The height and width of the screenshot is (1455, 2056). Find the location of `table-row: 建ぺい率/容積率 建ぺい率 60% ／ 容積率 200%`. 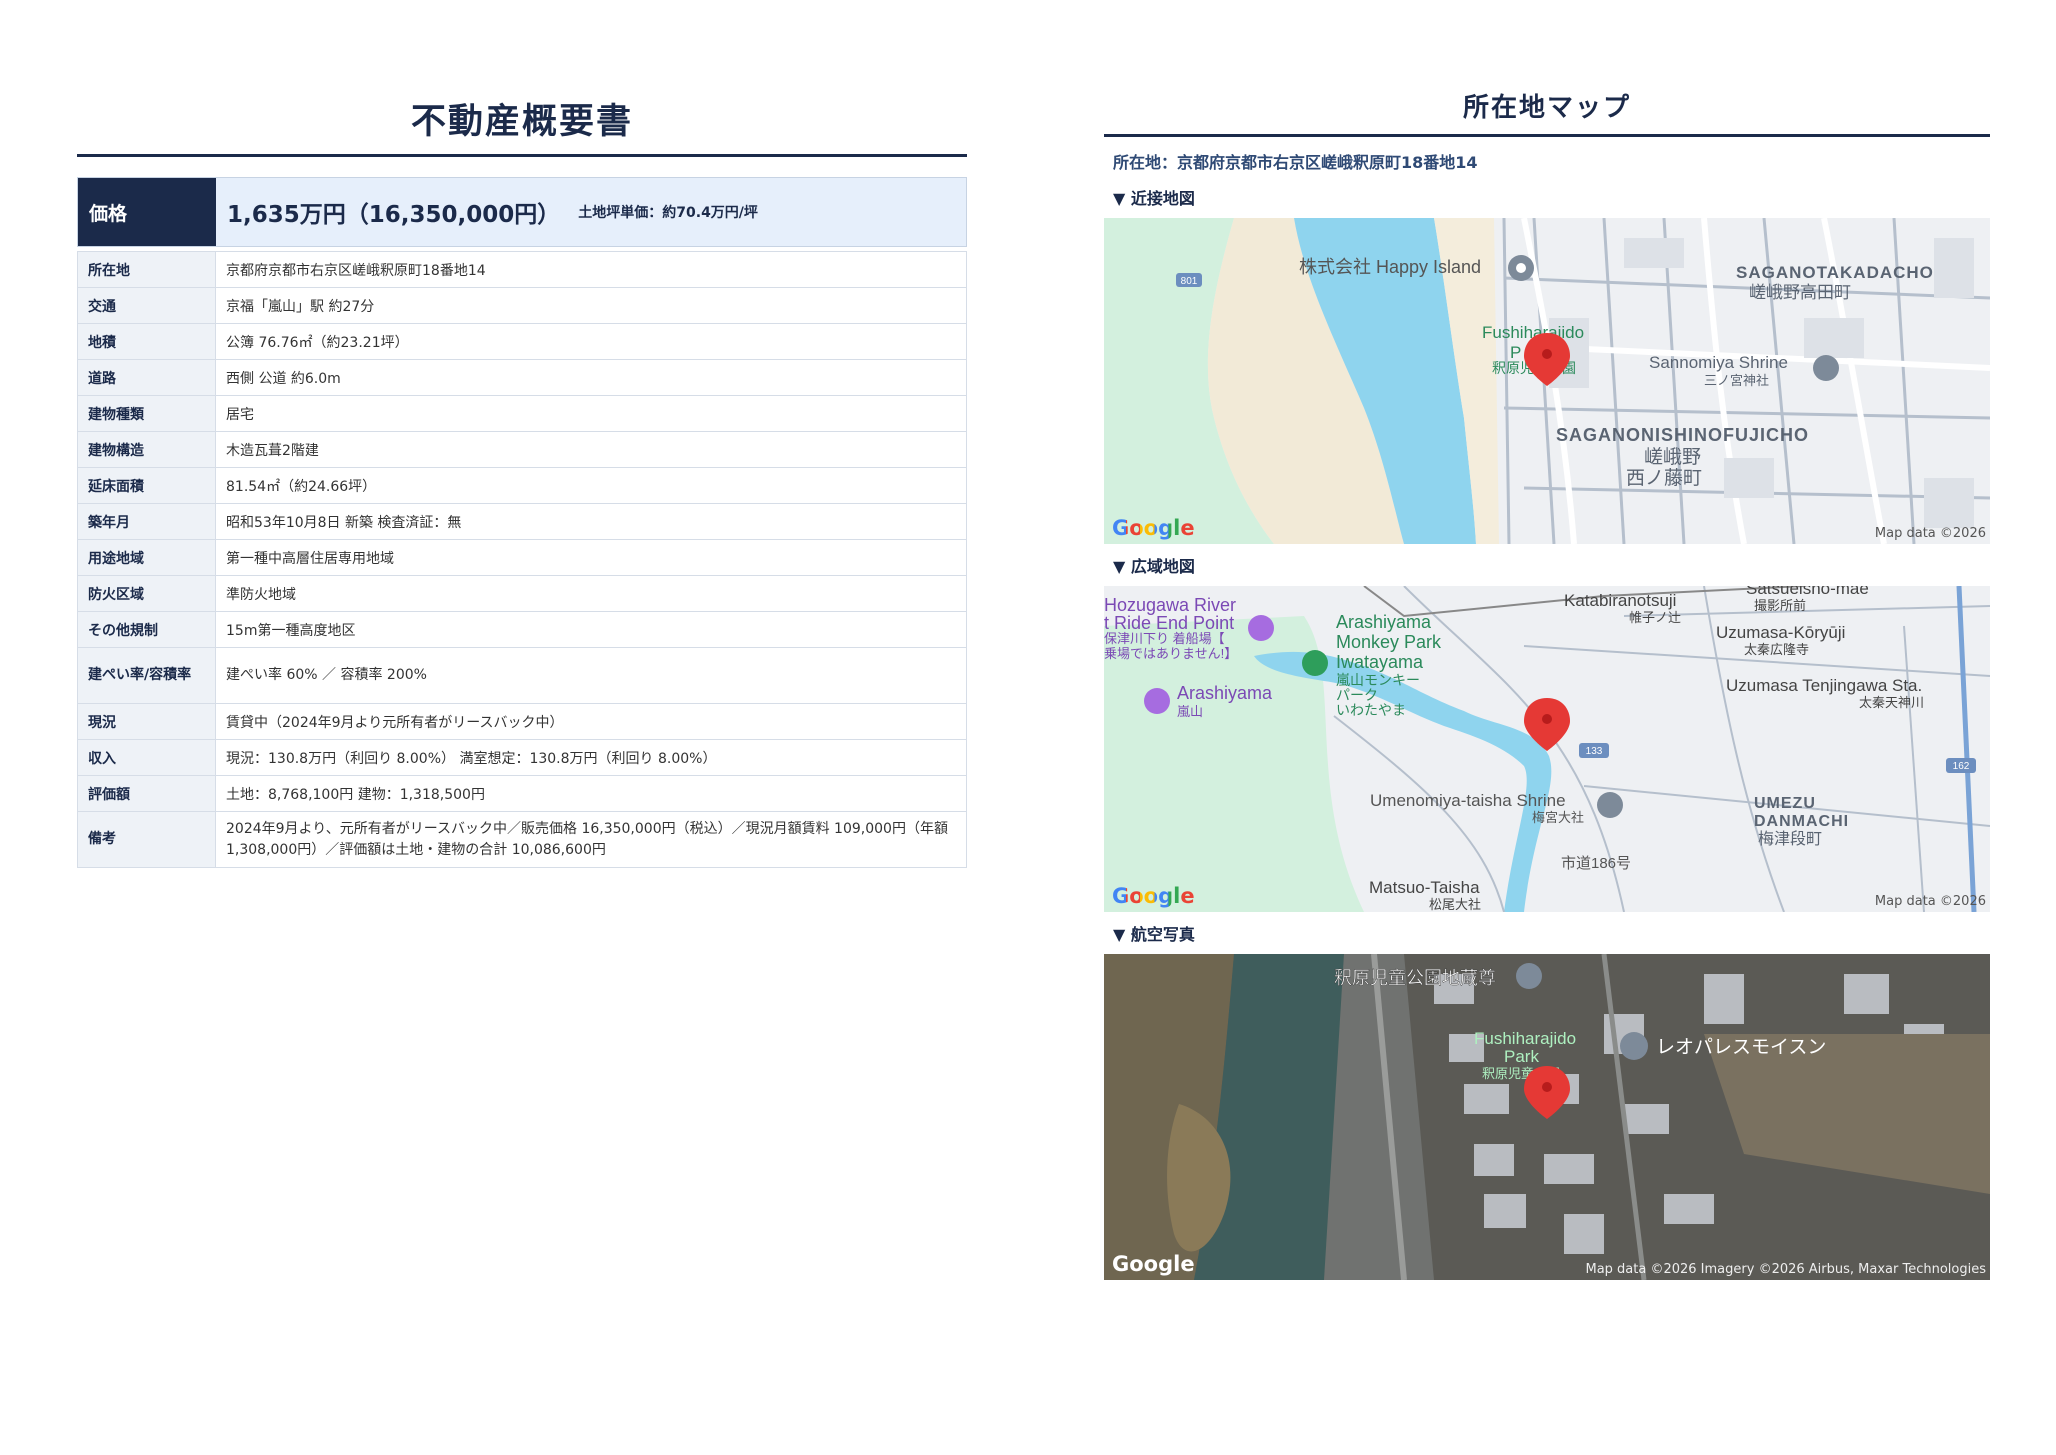

table-row: 建ぺい率/容積率 建ぺい率 60% ／ 容積率 200% is located at coordinates (522, 675).